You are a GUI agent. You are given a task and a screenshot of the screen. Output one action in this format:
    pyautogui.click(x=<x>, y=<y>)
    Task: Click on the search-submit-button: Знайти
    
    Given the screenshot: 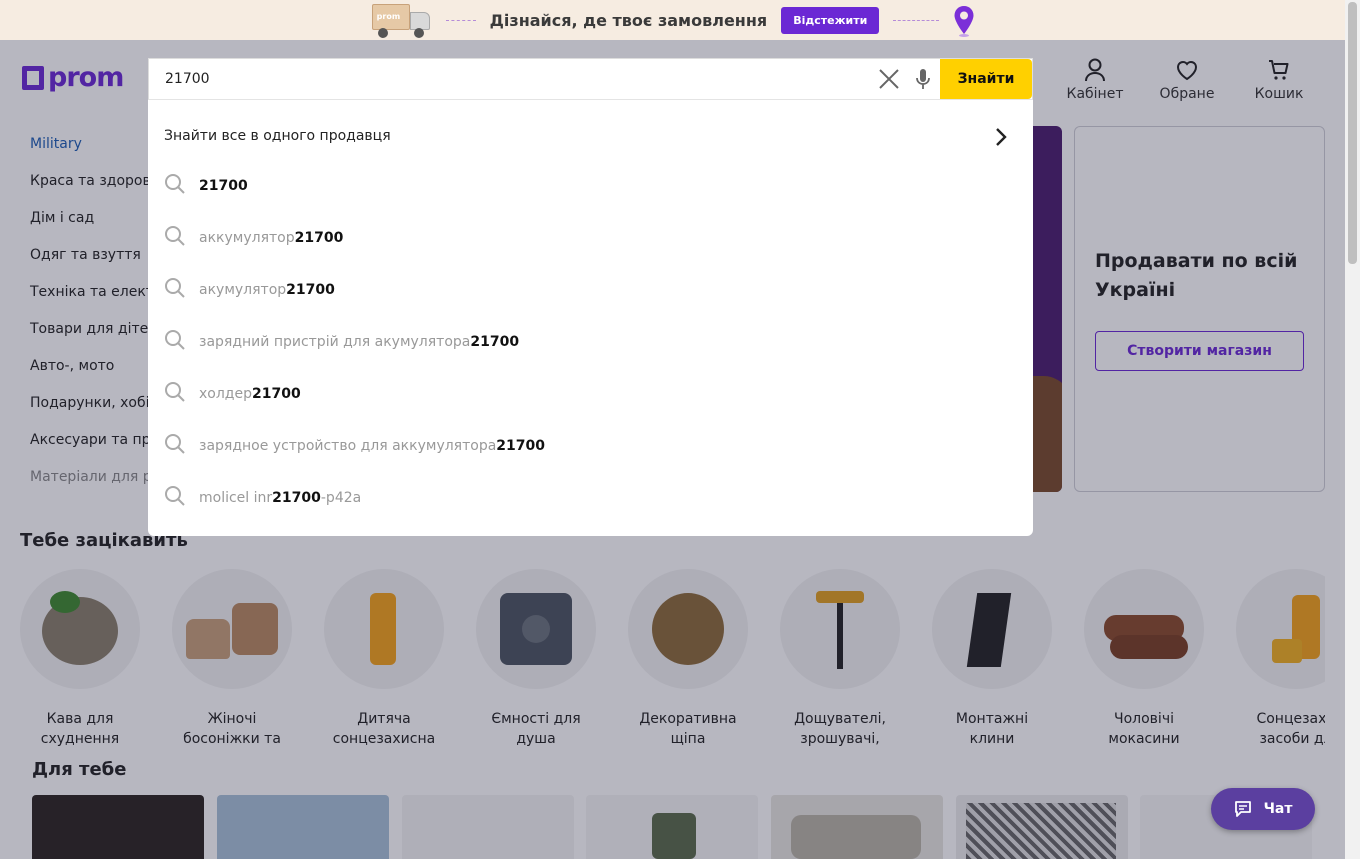 What is the action you would take?
    pyautogui.click(x=986, y=79)
    